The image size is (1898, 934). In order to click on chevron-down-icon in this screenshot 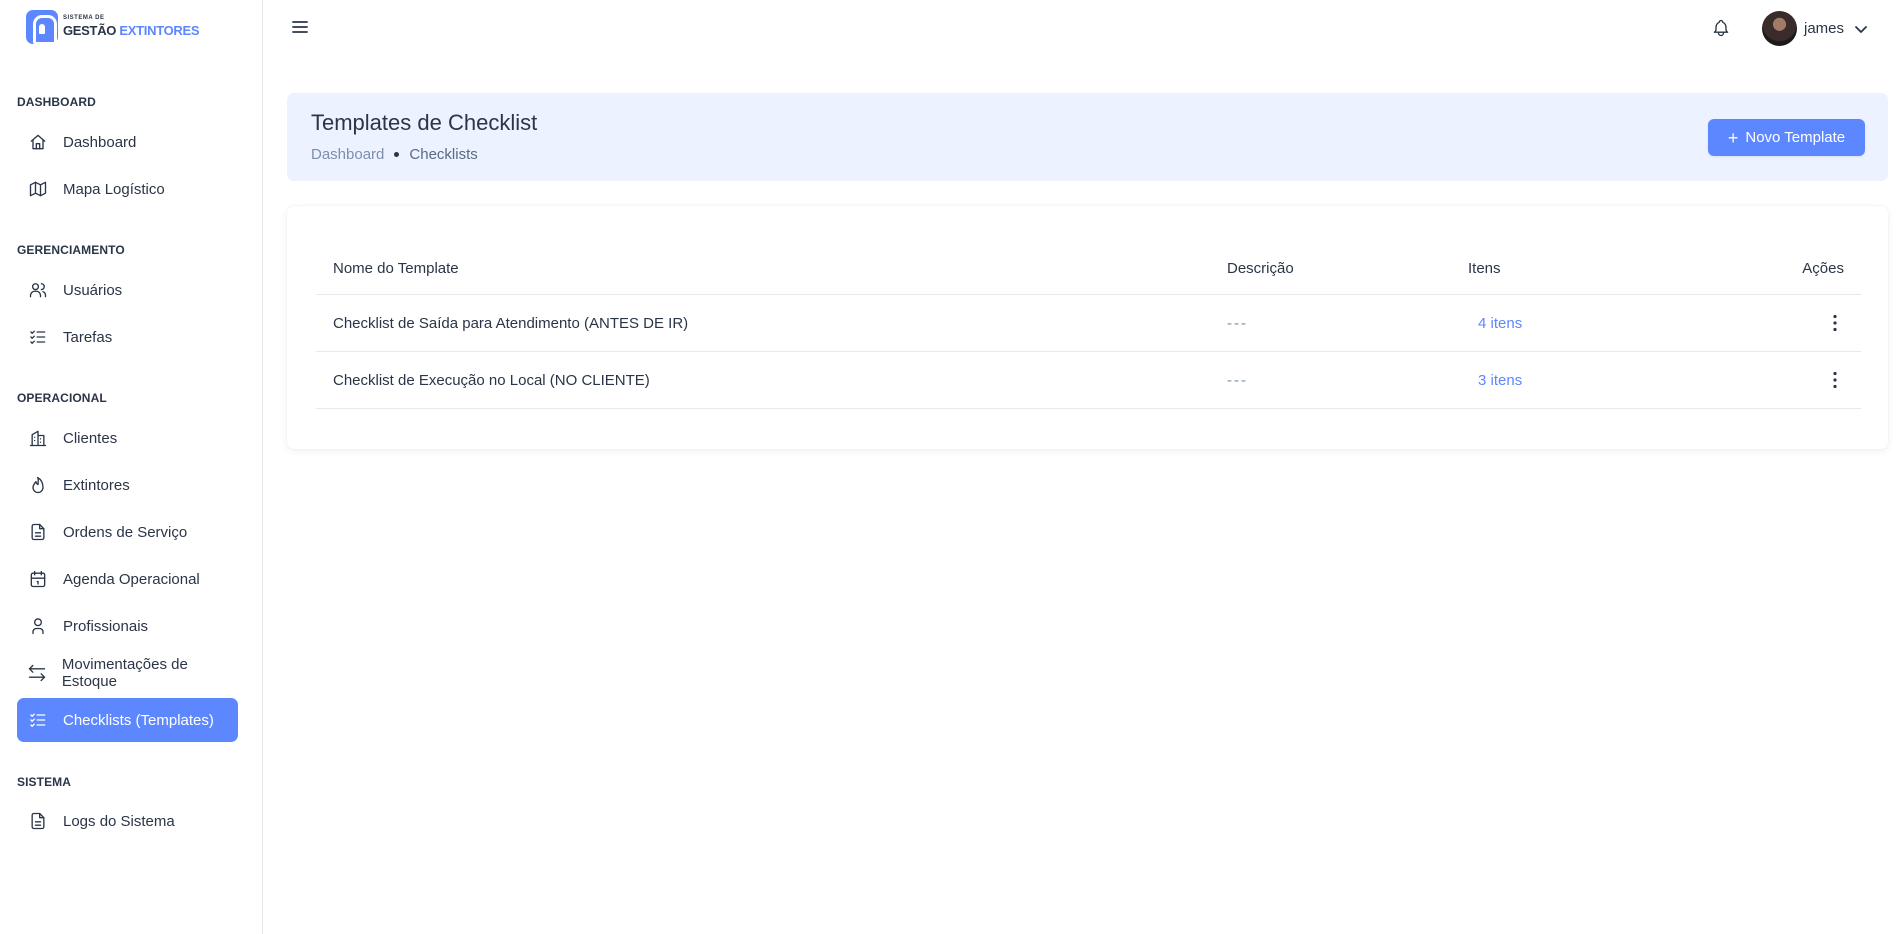, I will do `click(1861, 29)`.